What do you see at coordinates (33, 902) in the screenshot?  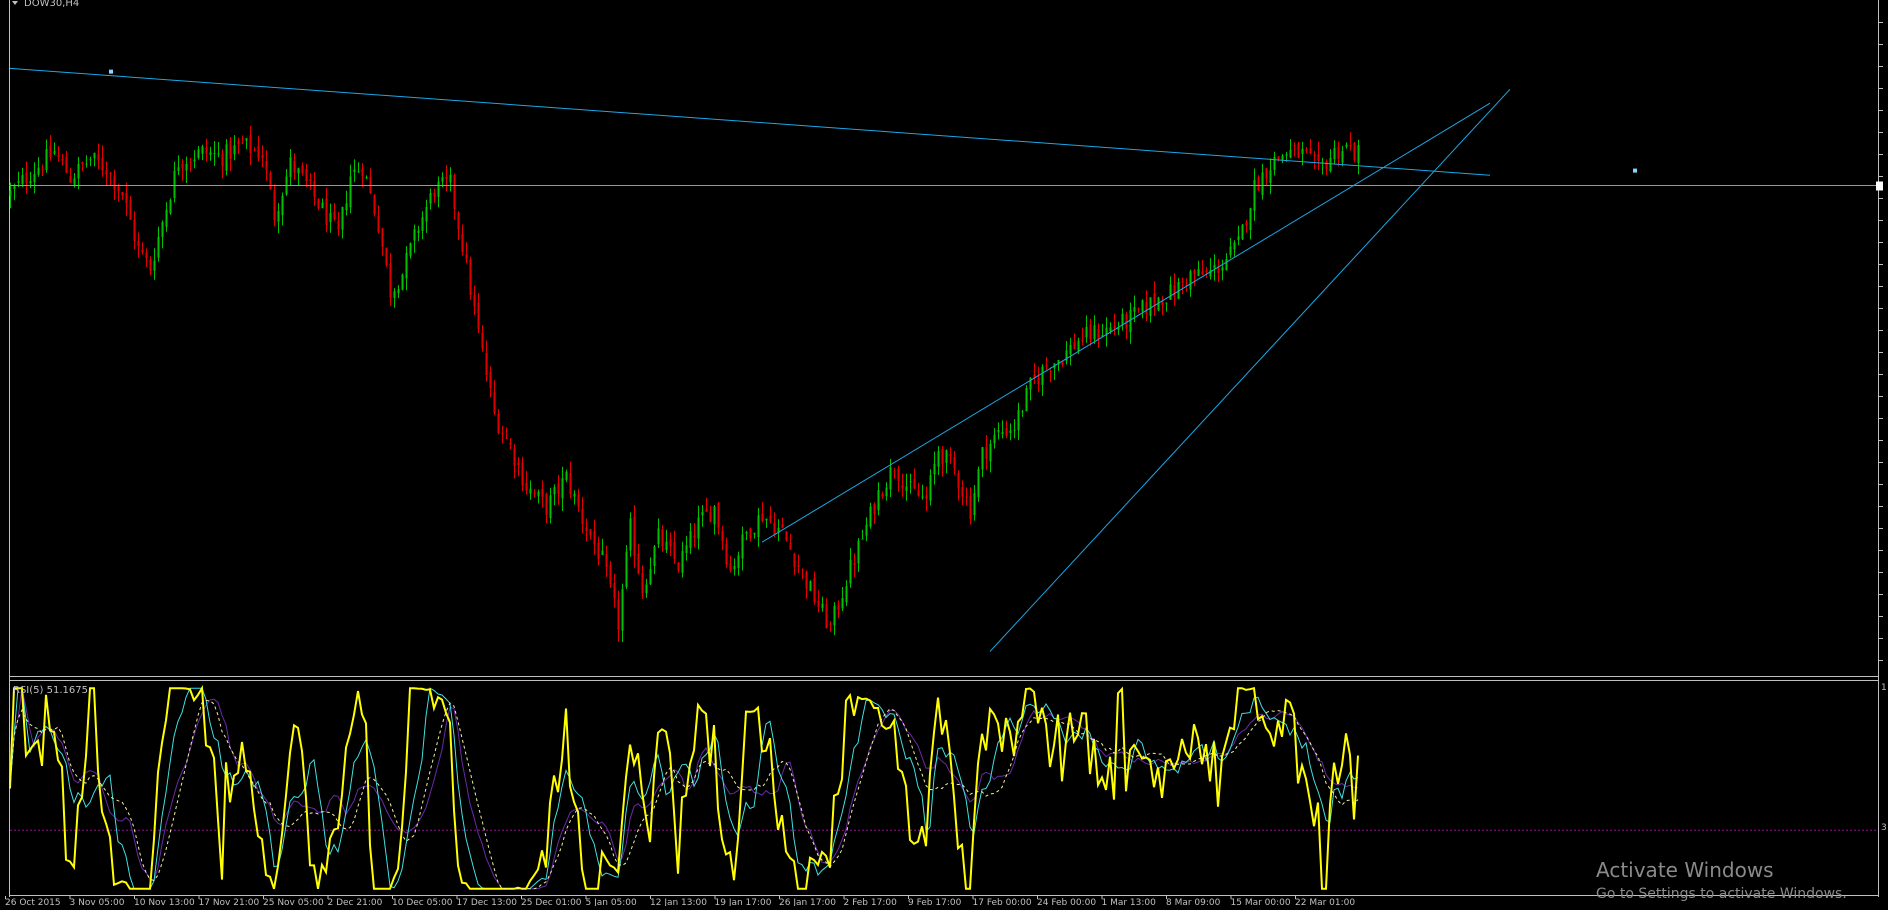 I see `time-axis-label: 26 Oct 2015` at bounding box center [33, 902].